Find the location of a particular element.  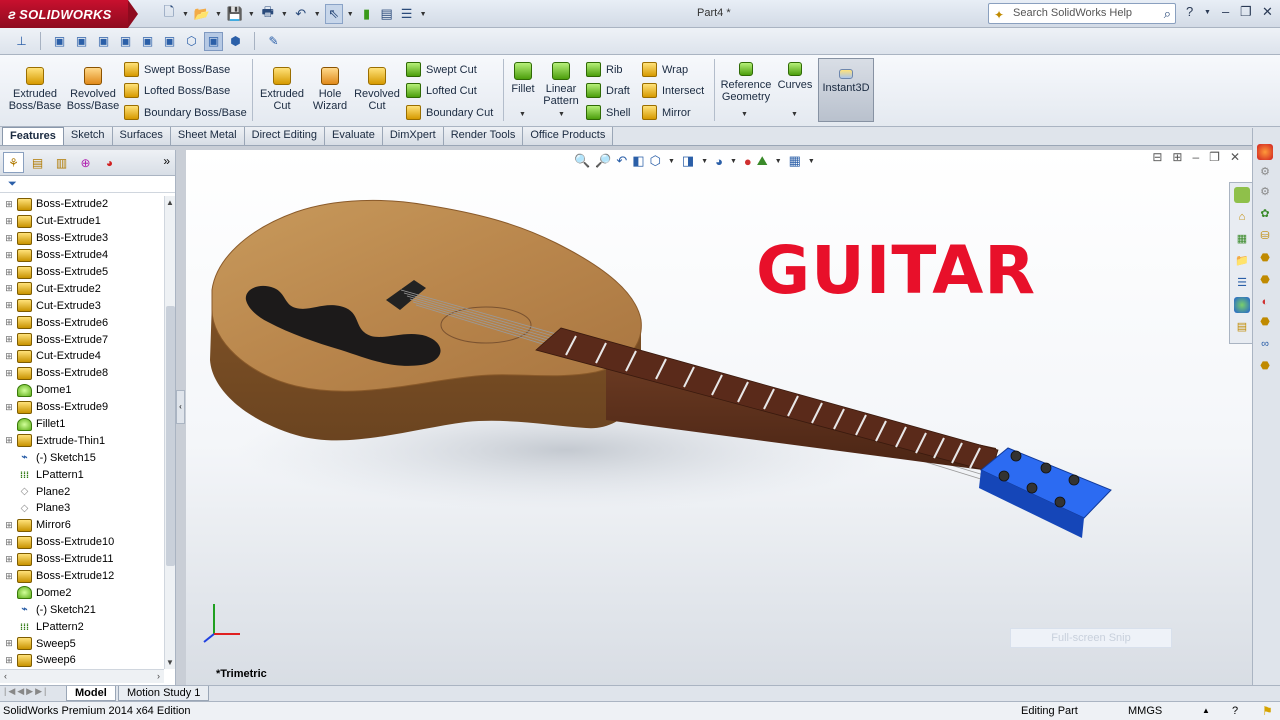

tab-surfaces: Surfaces is located at coordinates (141, 136).